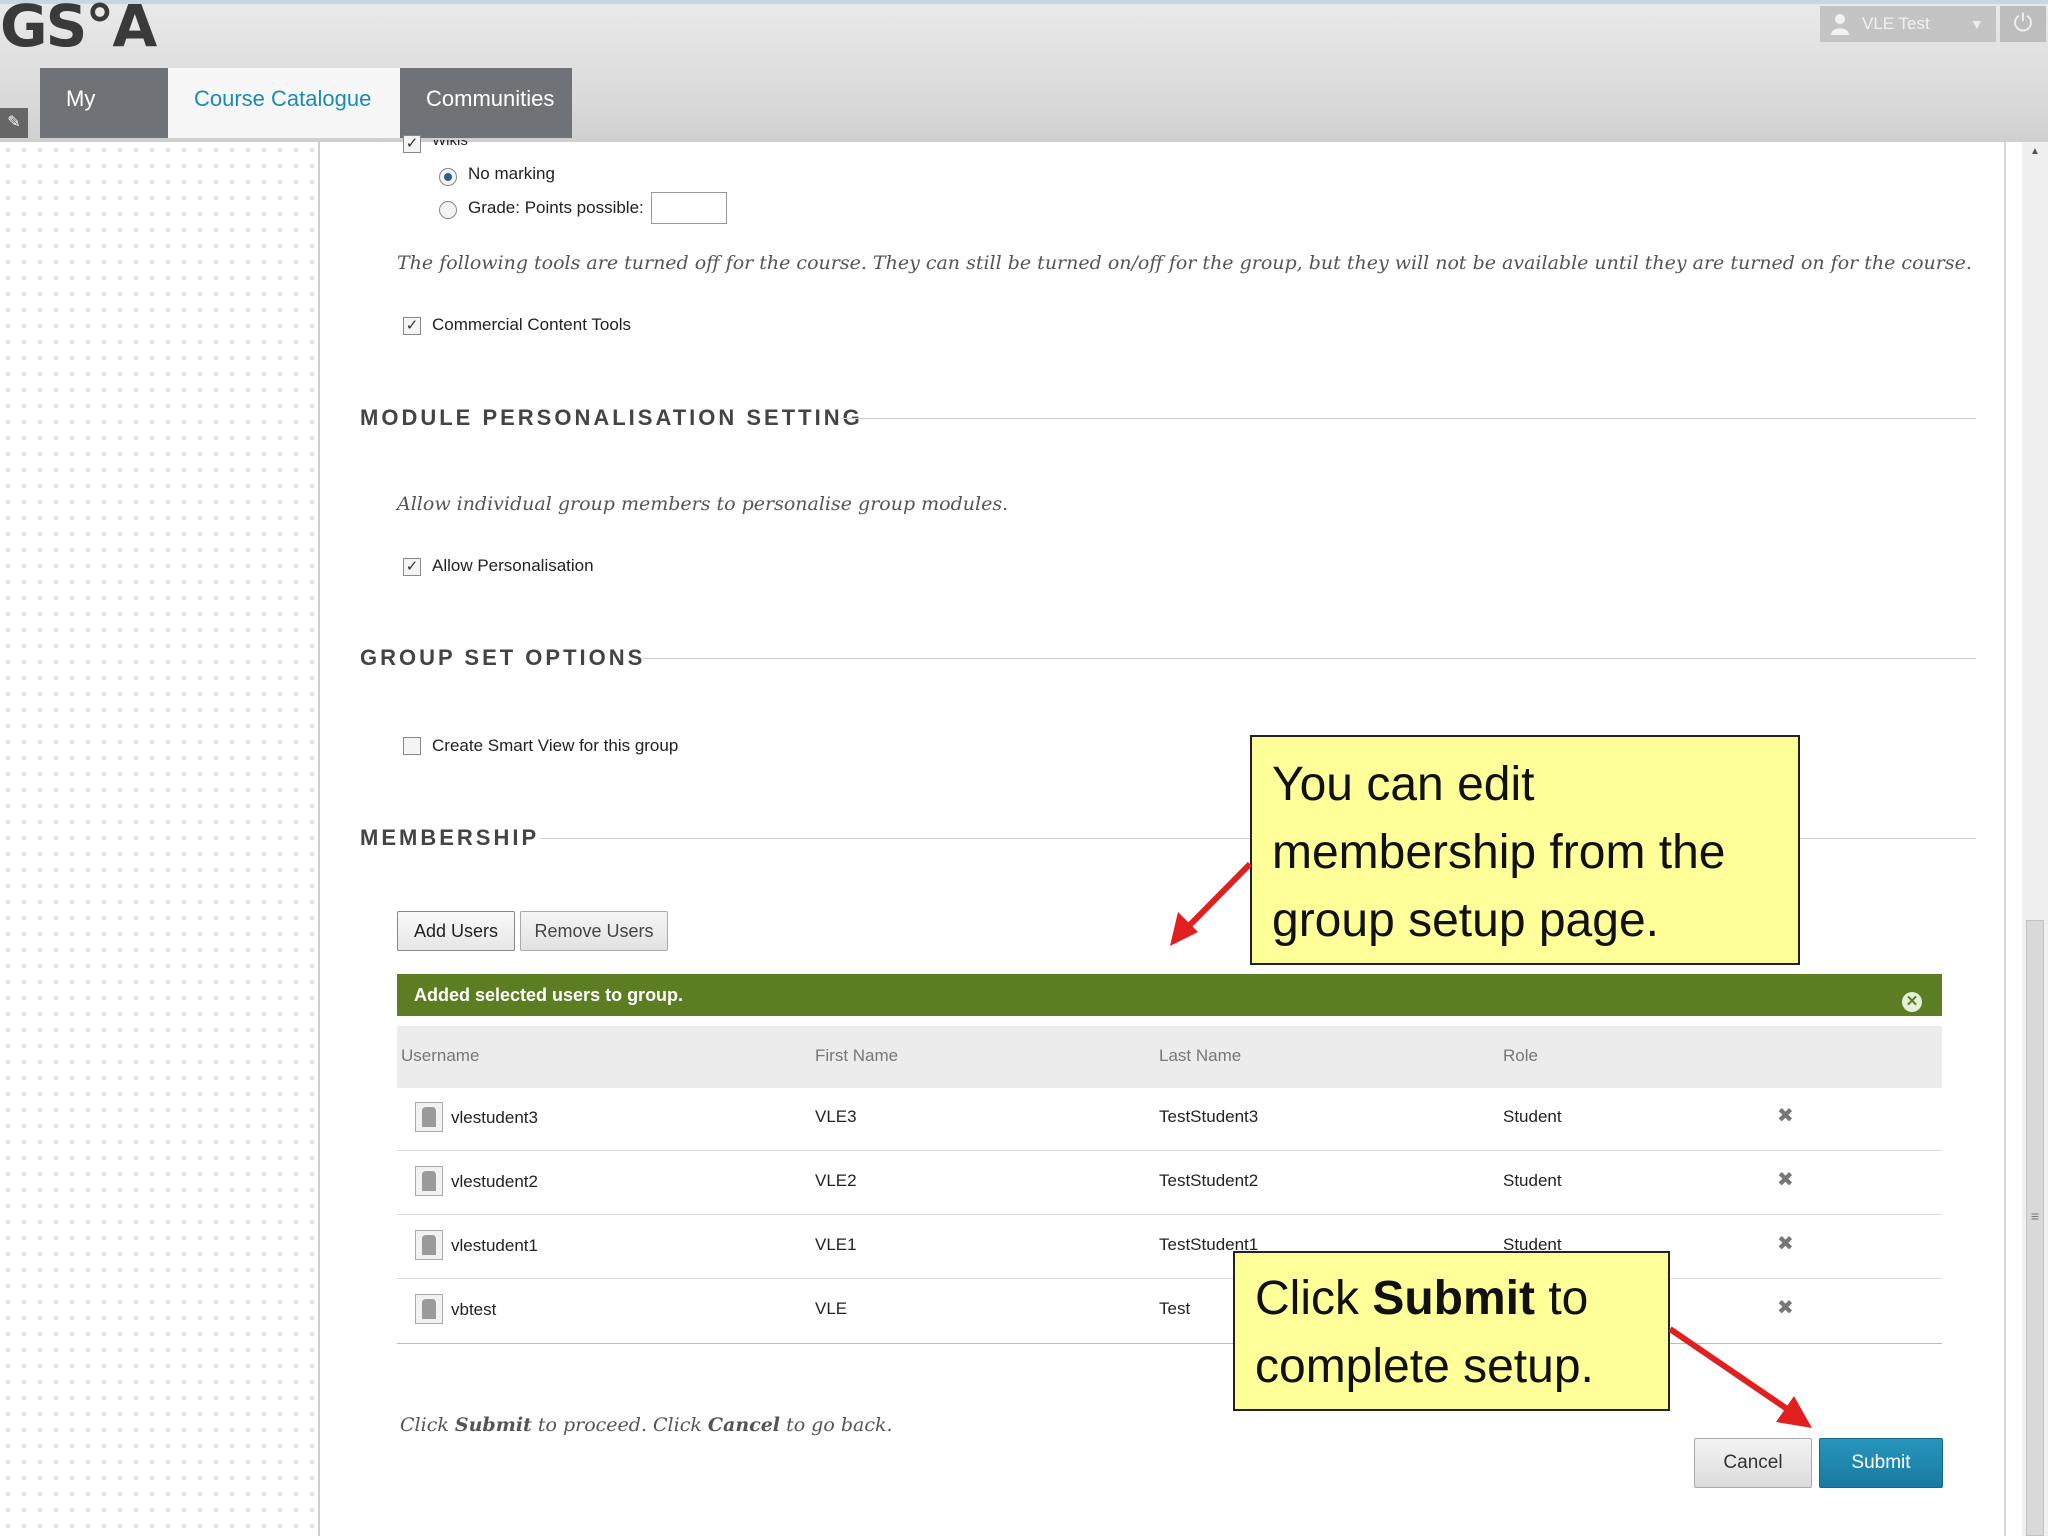 Image resolution: width=2048 pixels, height=1536 pixels. I want to click on content-right-border, so click(2005, 839).